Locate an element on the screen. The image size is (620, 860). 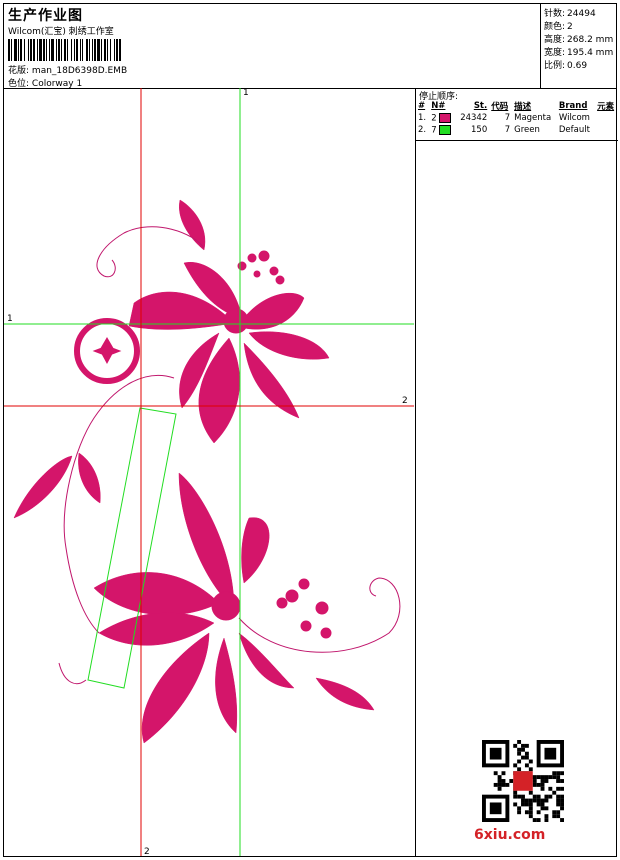
table-row: 1. 2 24342 7 Magenta Wilcom is located at coordinates (504, 118).